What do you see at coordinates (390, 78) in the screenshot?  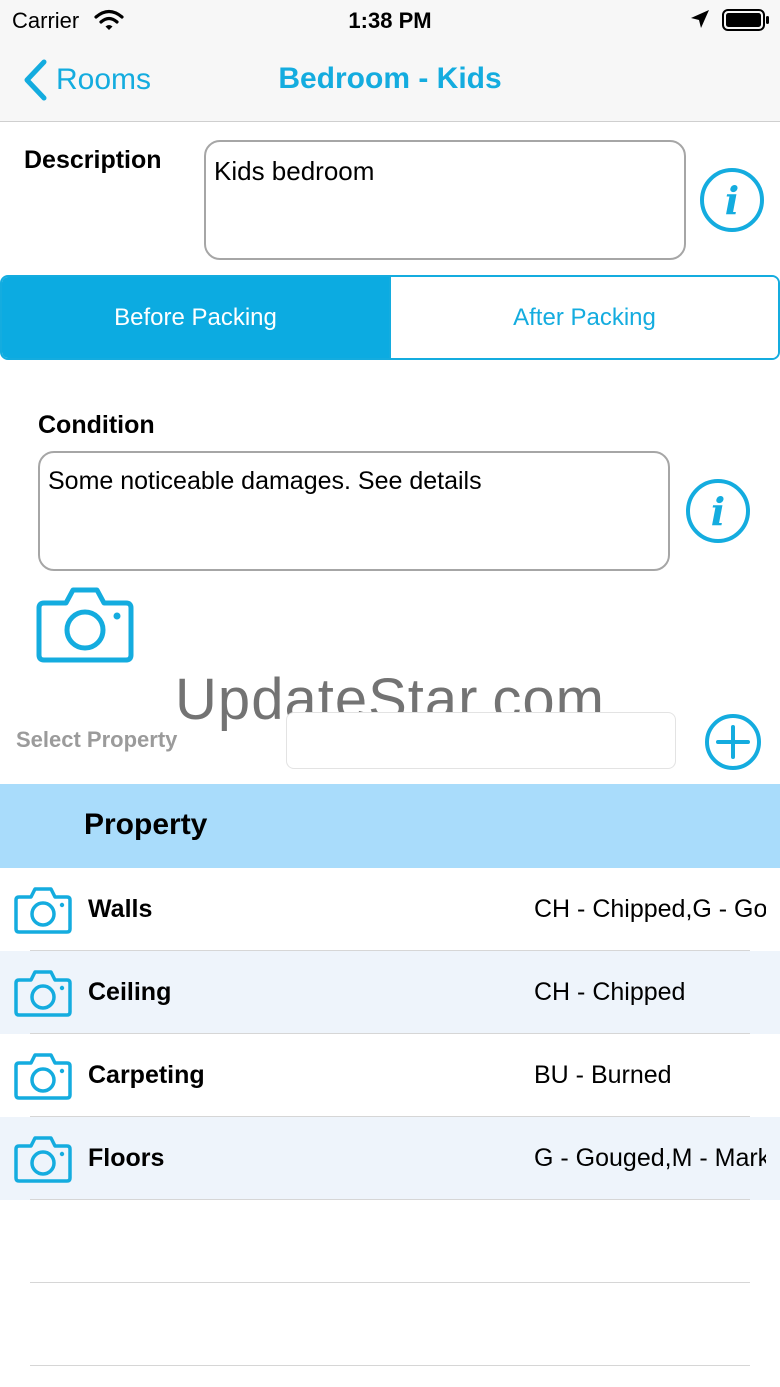 I see `page-title: Bedroom - Kids` at bounding box center [390, 78].